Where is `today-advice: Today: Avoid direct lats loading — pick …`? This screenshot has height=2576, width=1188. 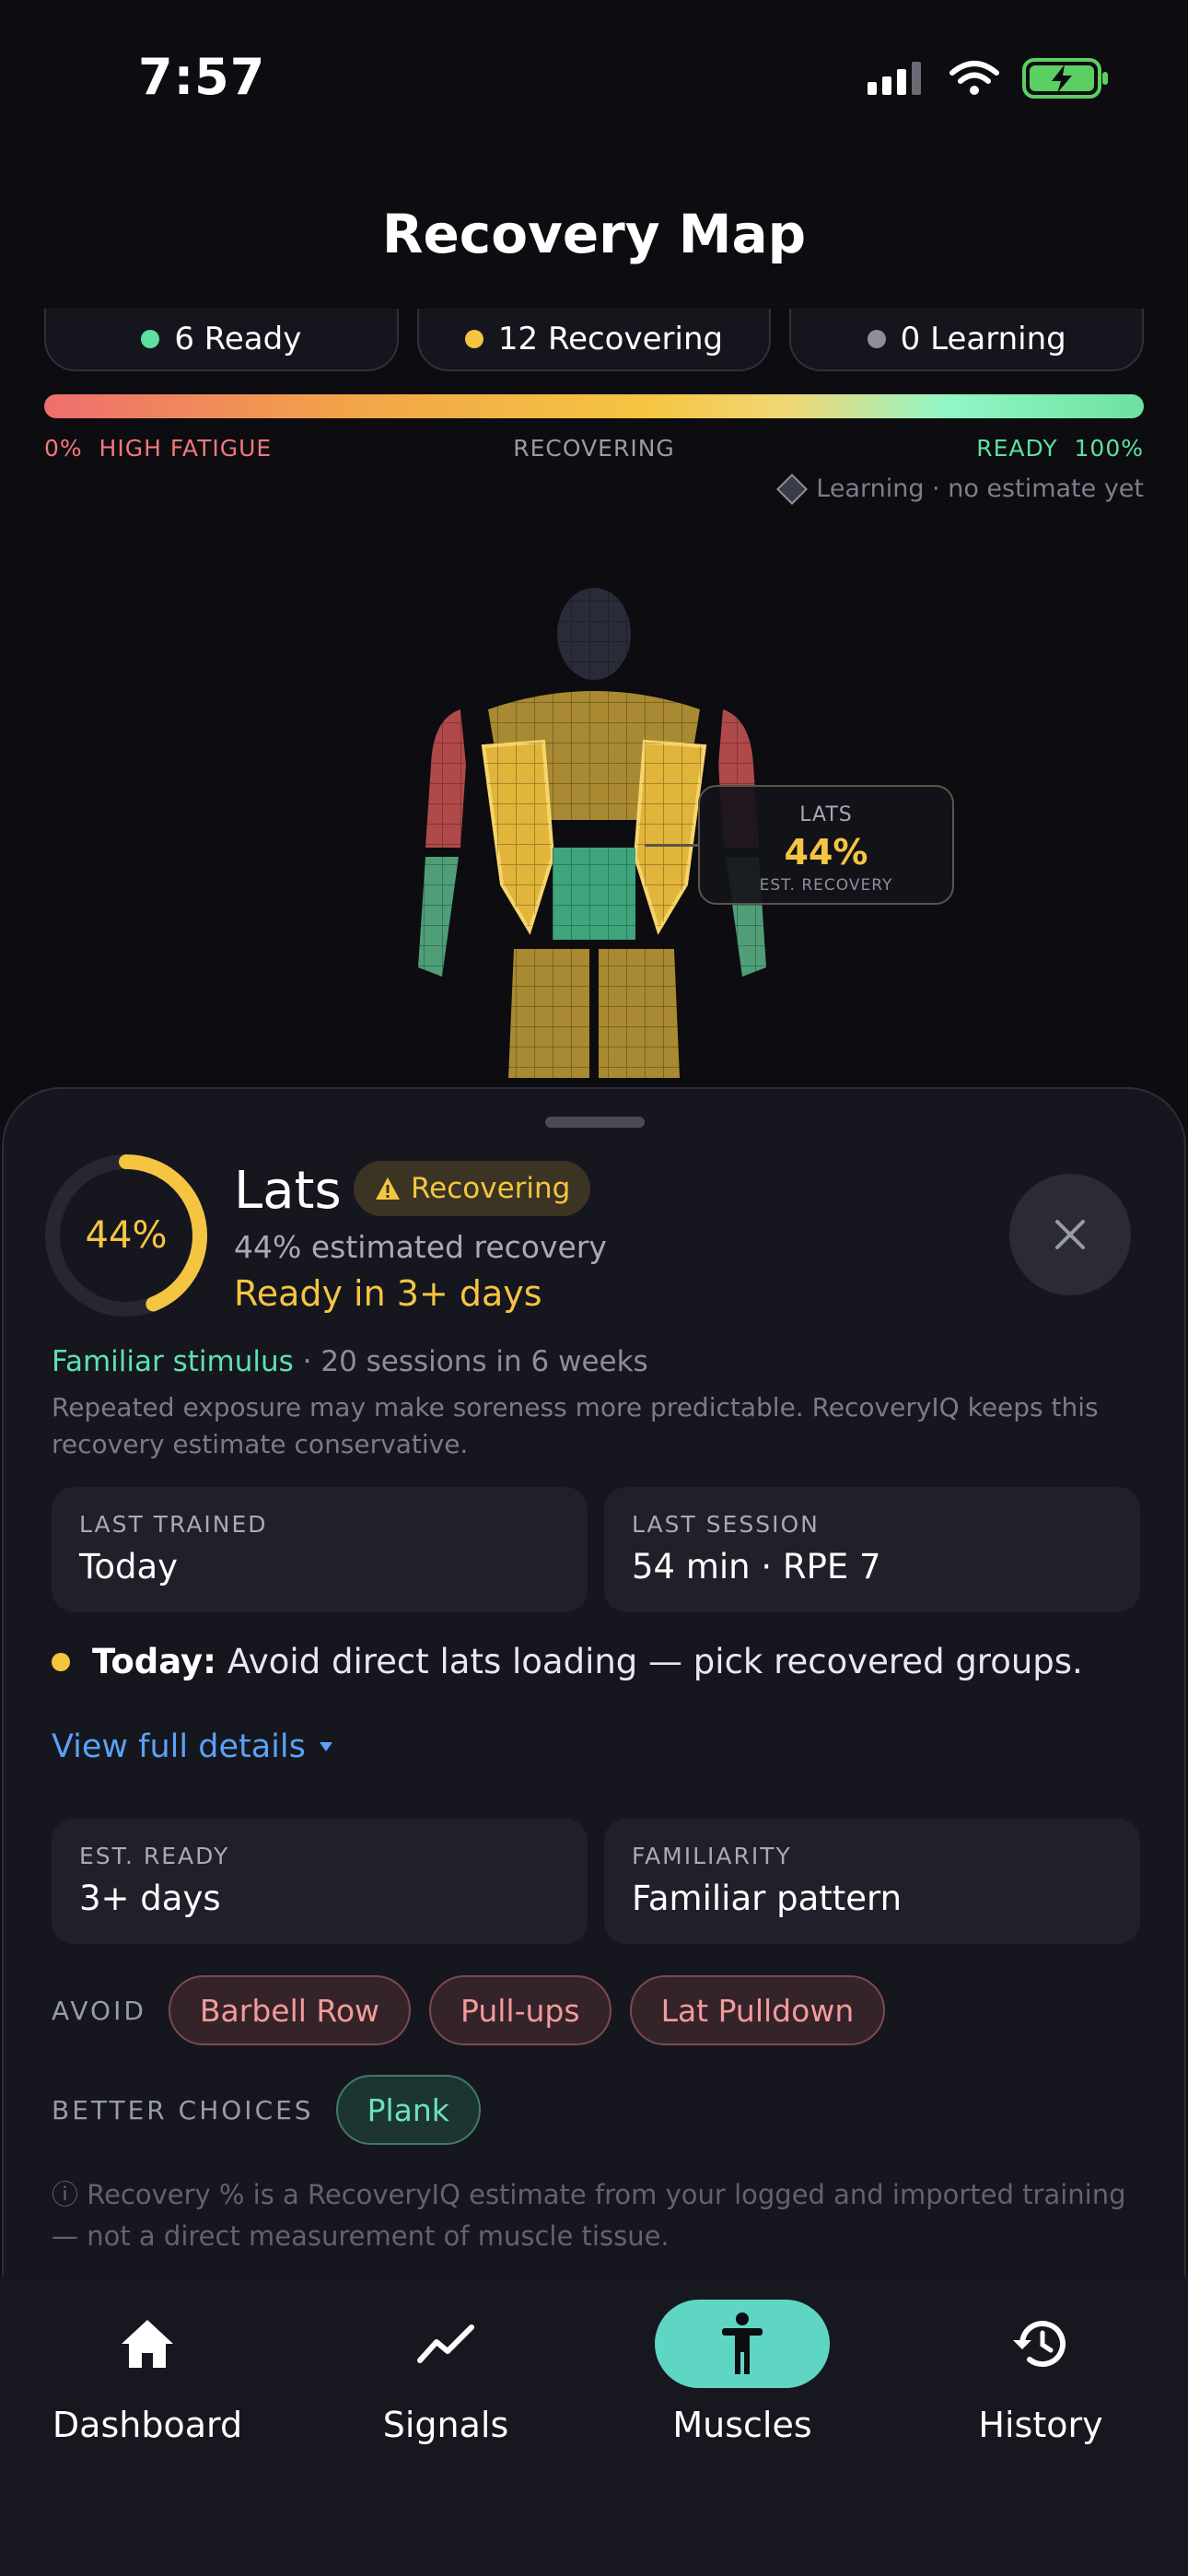
today-advice: Today: Avoid direct lats loading — pick … is located at coordinates (567, 1661).